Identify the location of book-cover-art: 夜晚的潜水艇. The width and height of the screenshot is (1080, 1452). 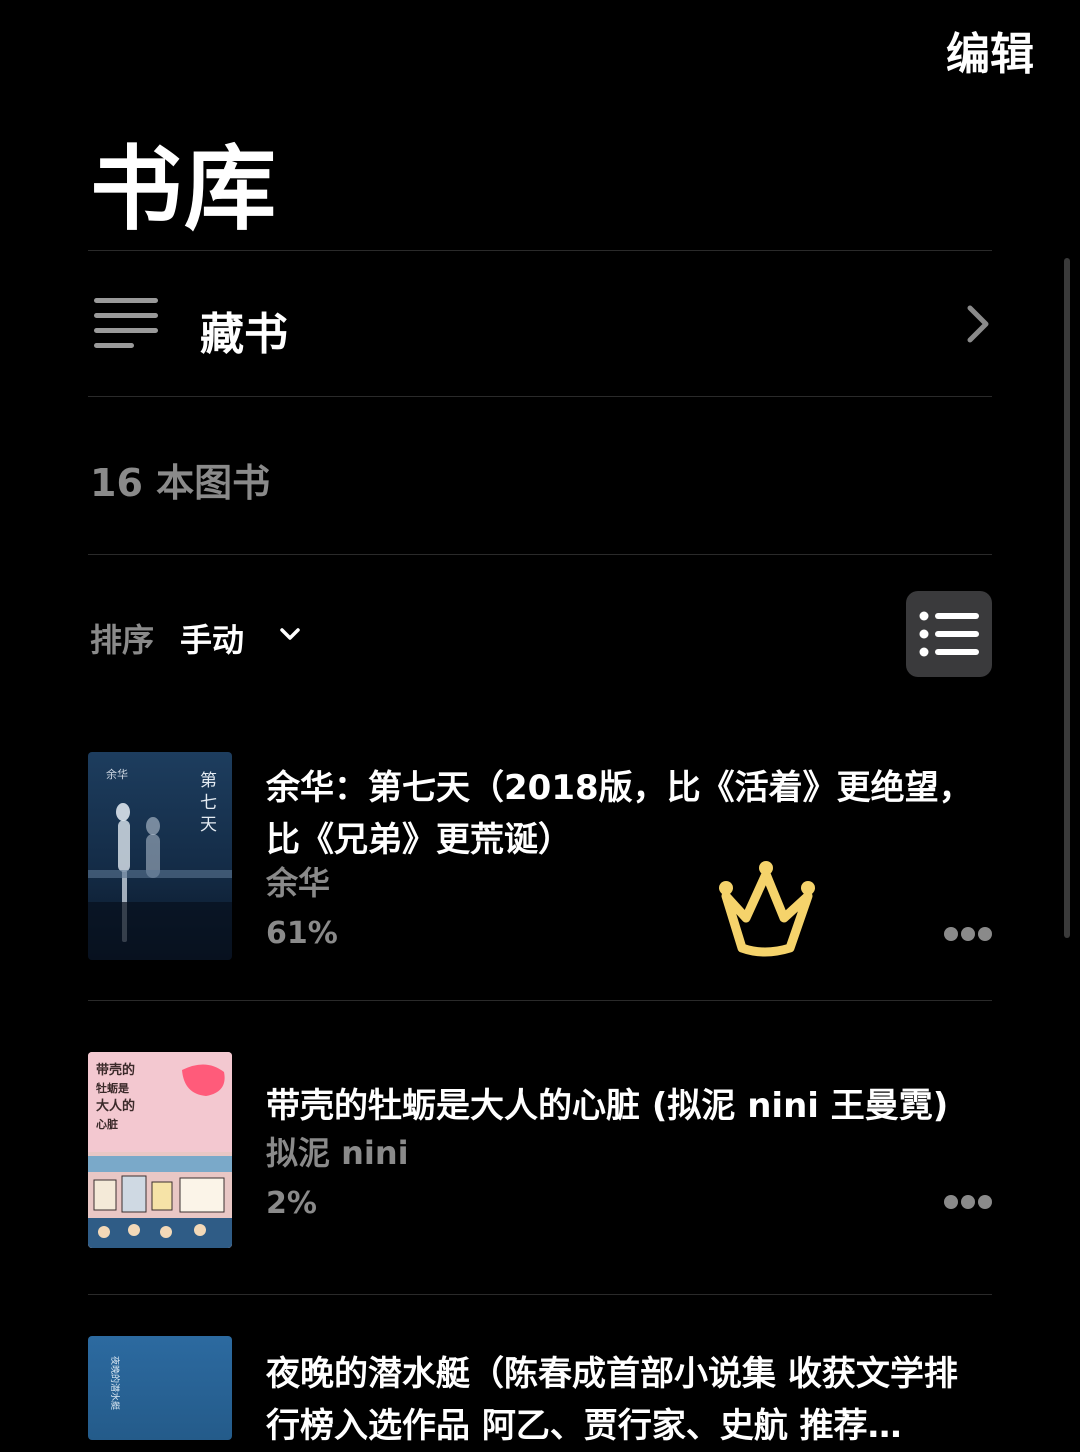
(115, 1383).